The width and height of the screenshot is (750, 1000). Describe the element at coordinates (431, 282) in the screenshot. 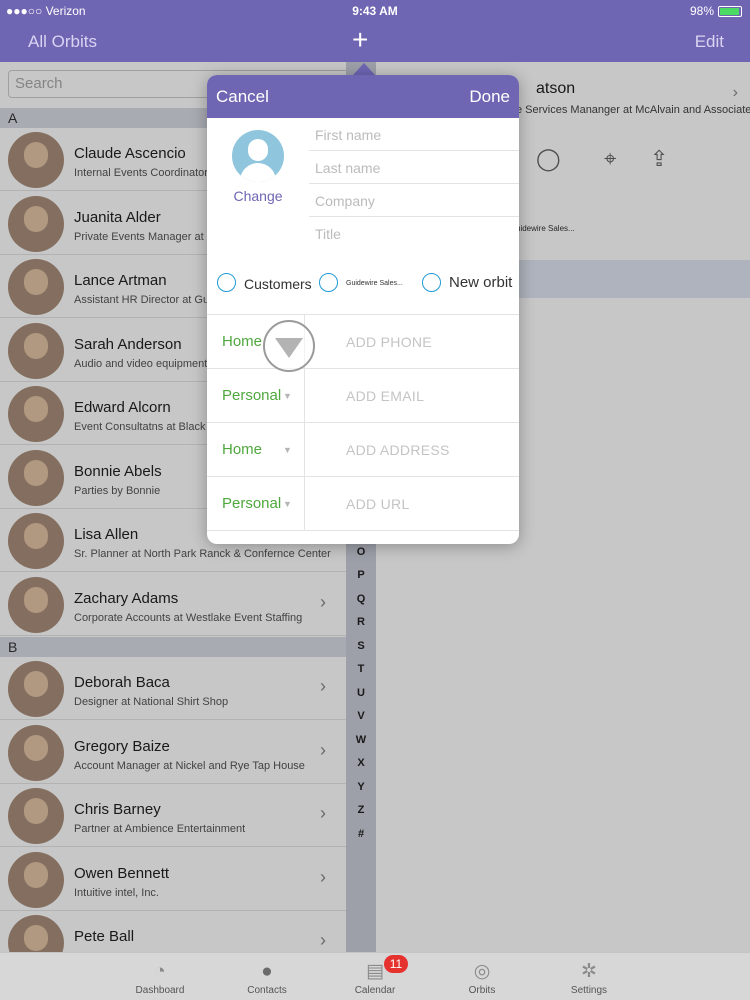

I see `orbit-radio-new` at that location.